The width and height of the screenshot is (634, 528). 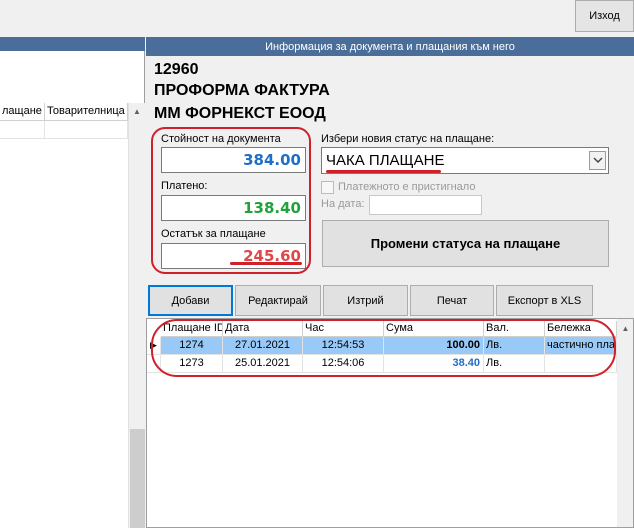 I want to click on paid-field: 138.40, so click(x=233, y=208).